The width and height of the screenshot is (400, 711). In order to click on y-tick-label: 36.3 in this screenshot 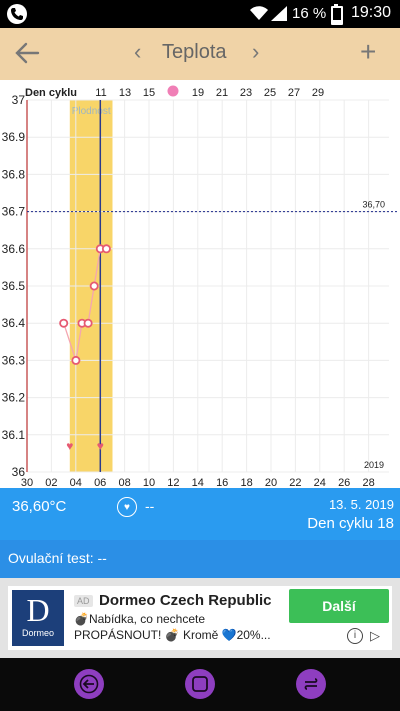, I will do `click(14, 360)`.